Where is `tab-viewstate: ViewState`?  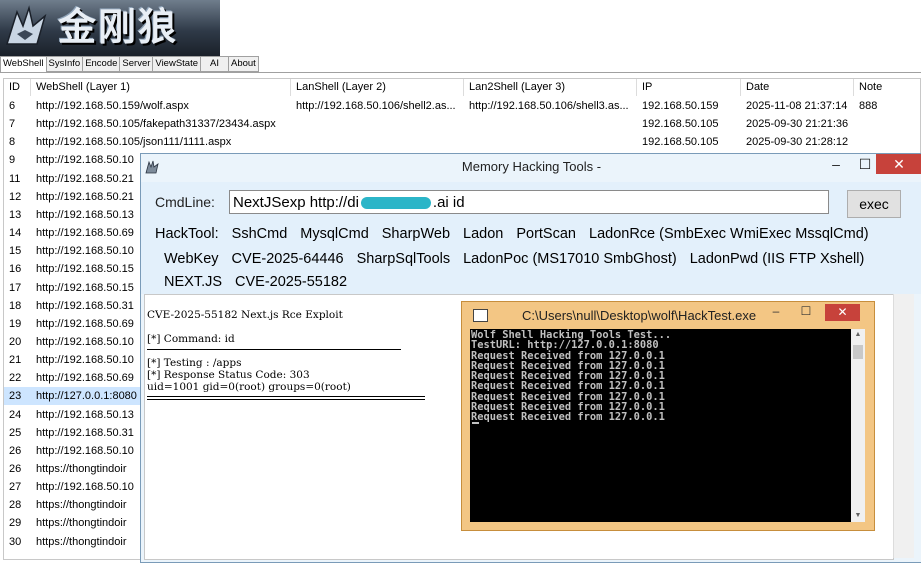
tab-viewstate: ViewState is located at coordinates (177, 64).